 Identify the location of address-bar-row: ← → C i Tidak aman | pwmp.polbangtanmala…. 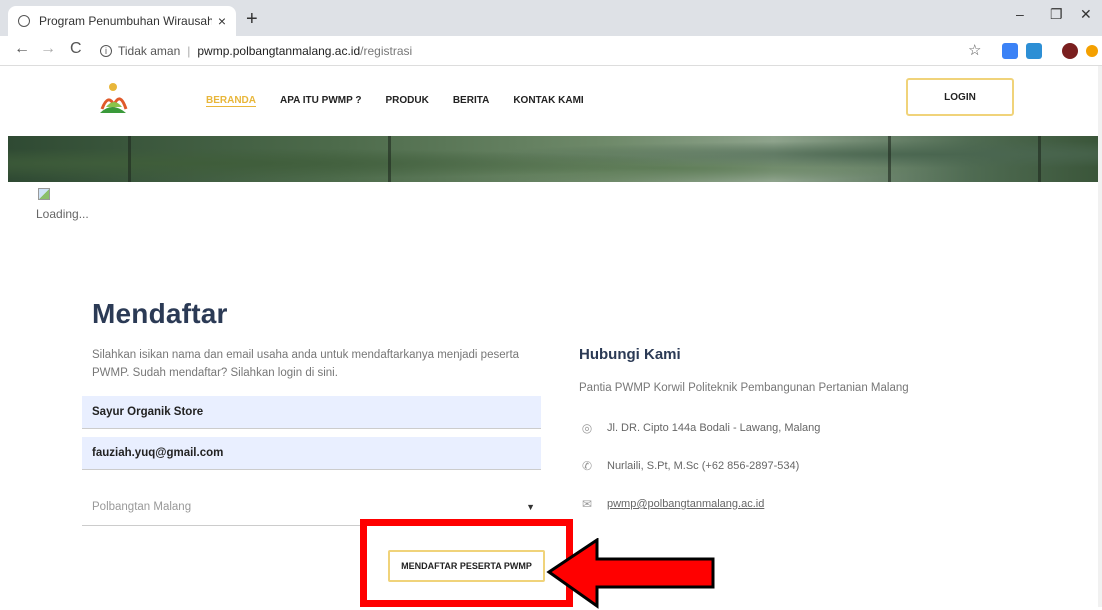
(551, 51).